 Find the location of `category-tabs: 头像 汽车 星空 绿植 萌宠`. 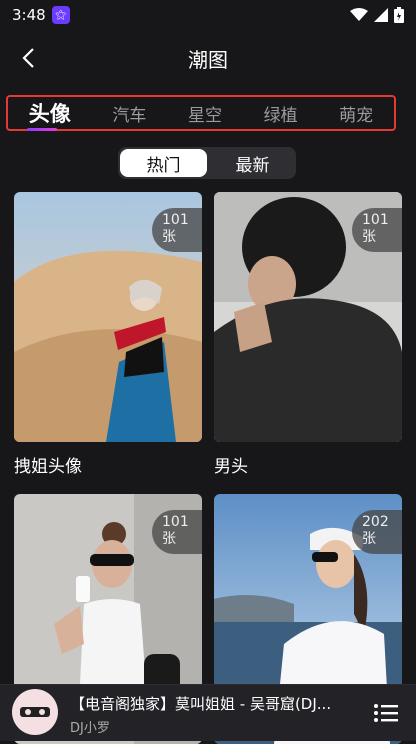

category-tabs: 头像 汽车 星空 绿植 萌宠 is located at coordinates (201, 113).